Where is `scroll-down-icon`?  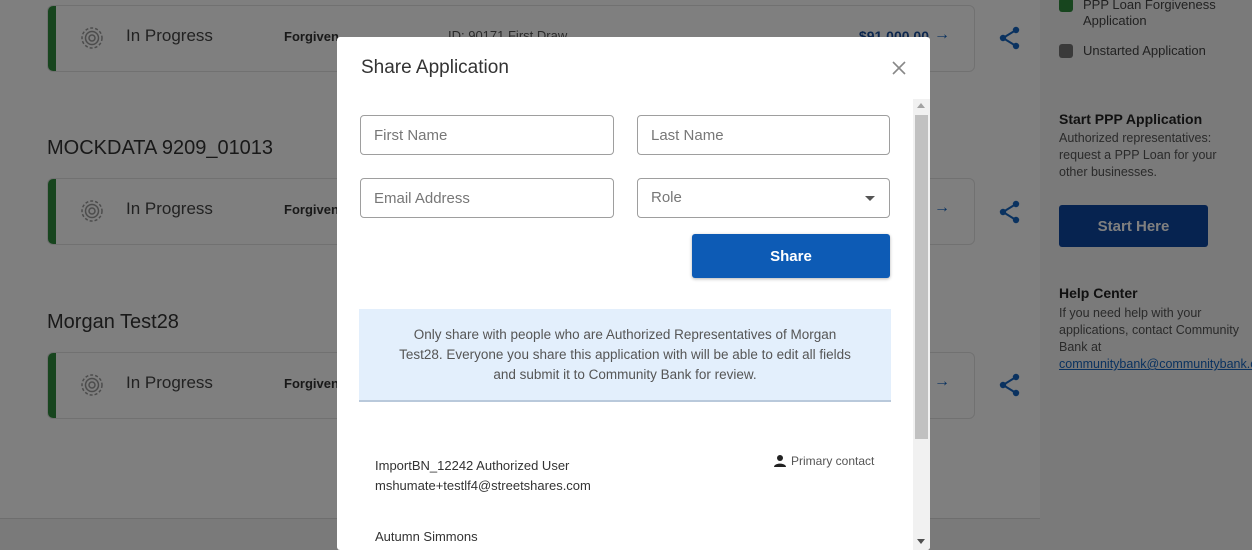 scroll-down-icon is located at coordinates (921, 541).